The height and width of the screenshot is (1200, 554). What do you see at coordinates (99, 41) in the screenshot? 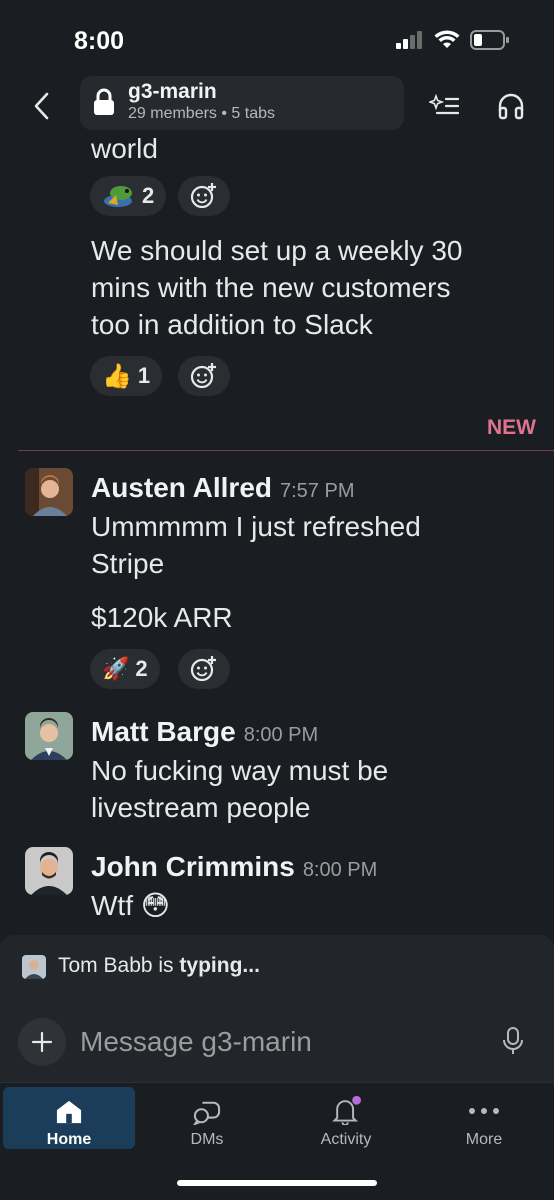
I see `status-time: 8:00` at bounding box center [99, 41].